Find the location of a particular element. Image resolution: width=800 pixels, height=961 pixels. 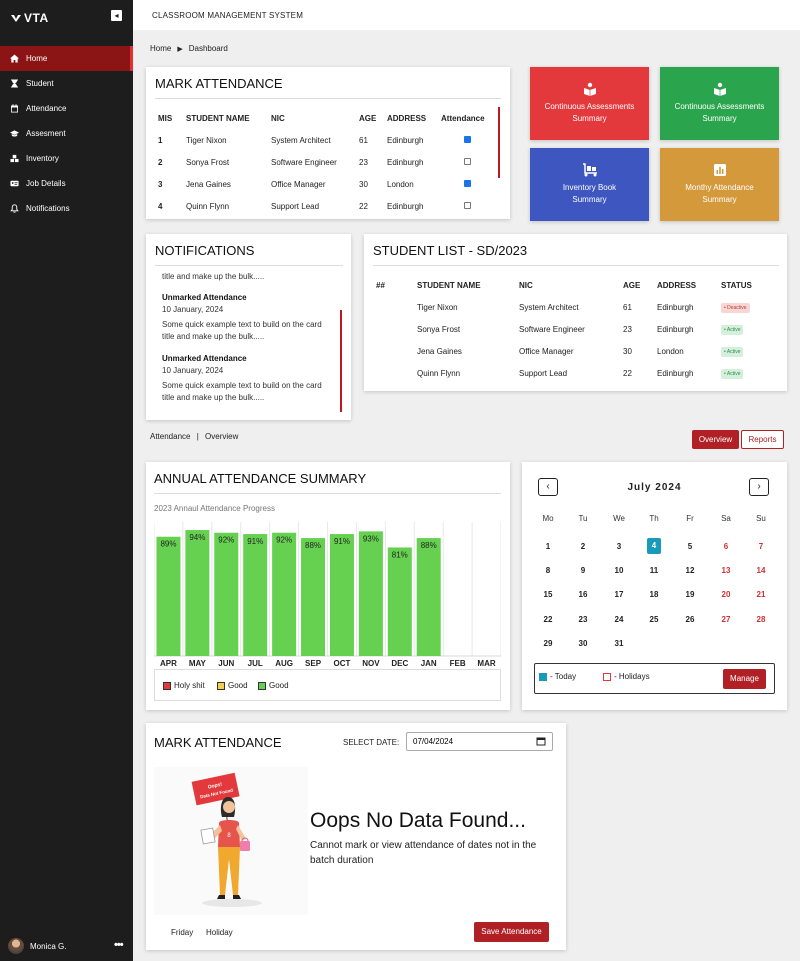

tile-monthly-attendance: Monthy Attendance Summary is located at coordinates (719, 184).